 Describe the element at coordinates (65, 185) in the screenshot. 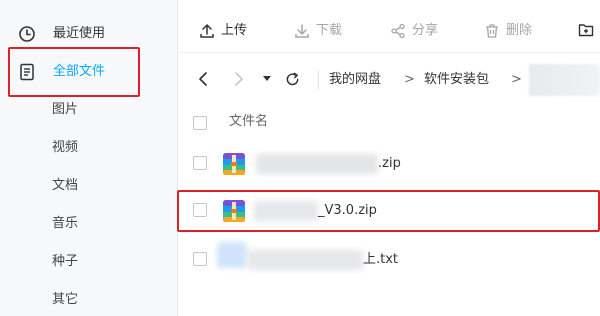

I see `sidebar-item-label: 文档` at that location.